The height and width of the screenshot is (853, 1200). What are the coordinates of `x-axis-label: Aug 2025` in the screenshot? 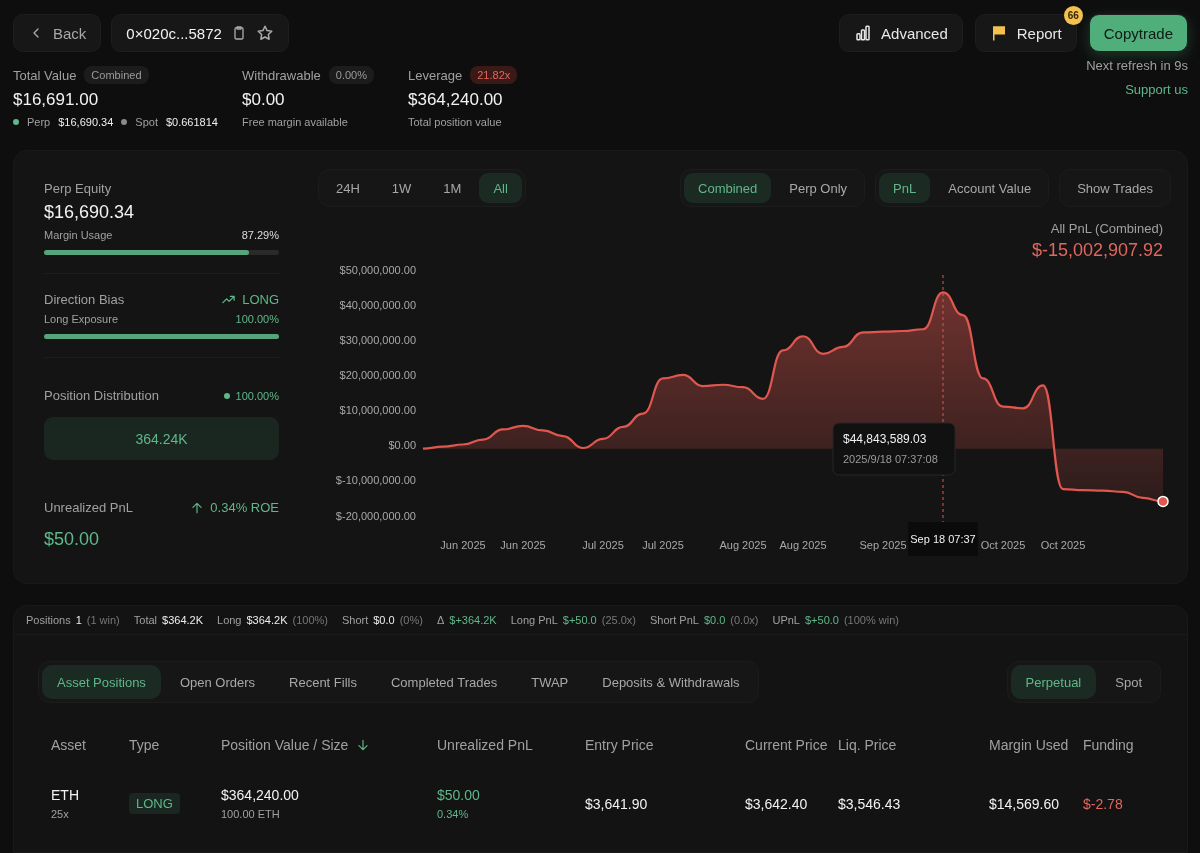 It's located at (803, 544).